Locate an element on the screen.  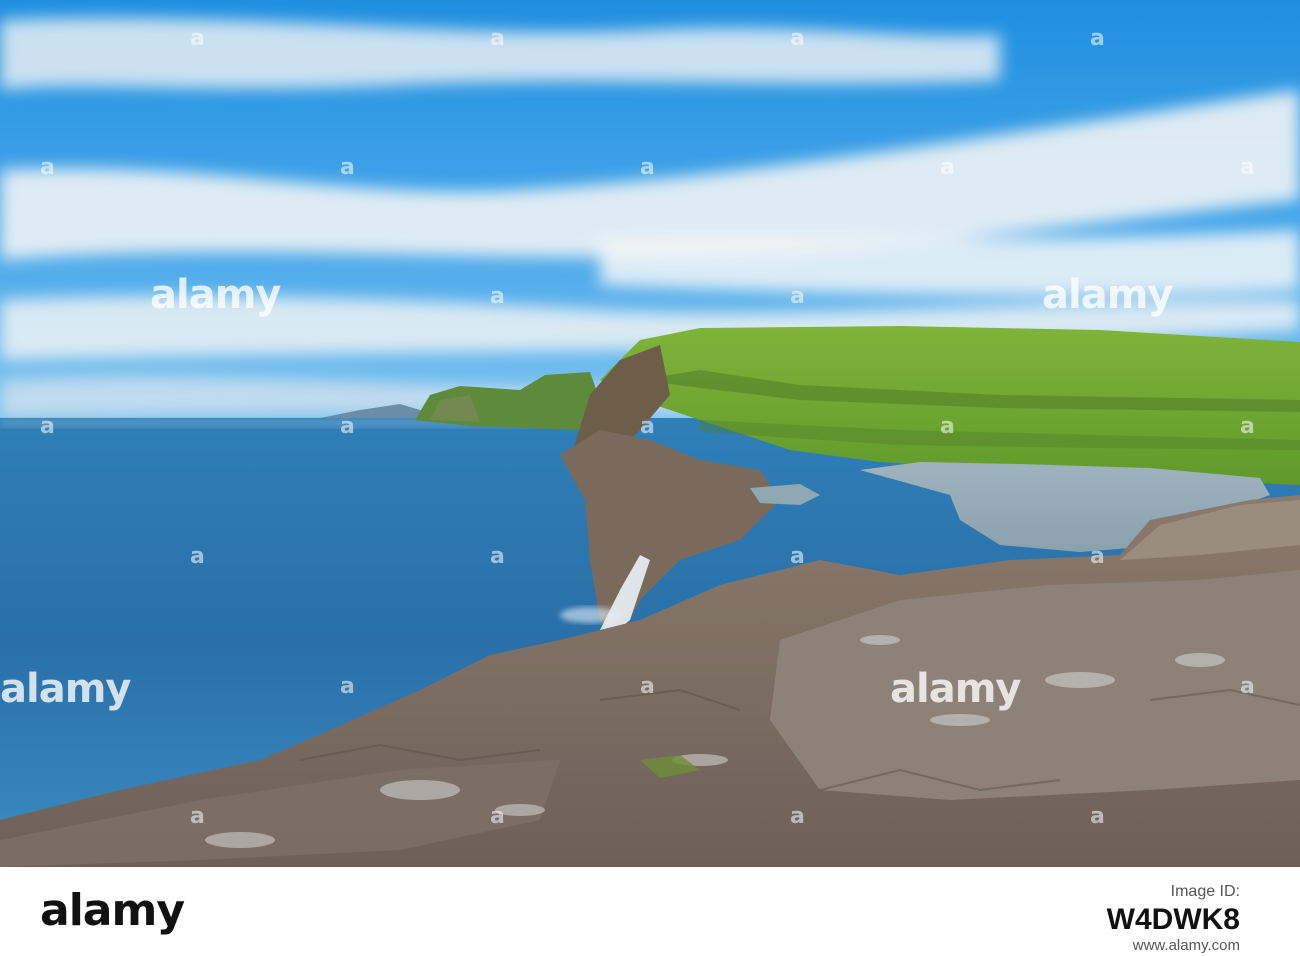
image-id: W4DWK8 is located at coordinates (1173, 919).